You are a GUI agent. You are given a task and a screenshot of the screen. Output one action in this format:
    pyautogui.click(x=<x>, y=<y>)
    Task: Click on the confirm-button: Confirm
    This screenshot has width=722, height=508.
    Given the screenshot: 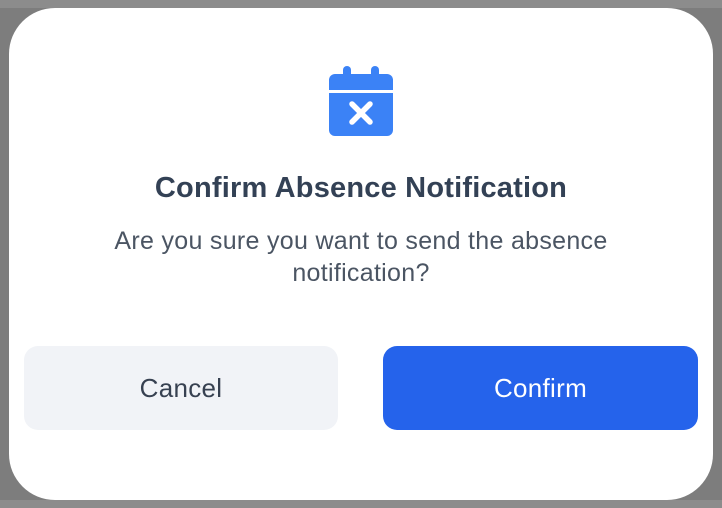 What is the action you would take?
    pyautogui.click(x=540, y=388)
    